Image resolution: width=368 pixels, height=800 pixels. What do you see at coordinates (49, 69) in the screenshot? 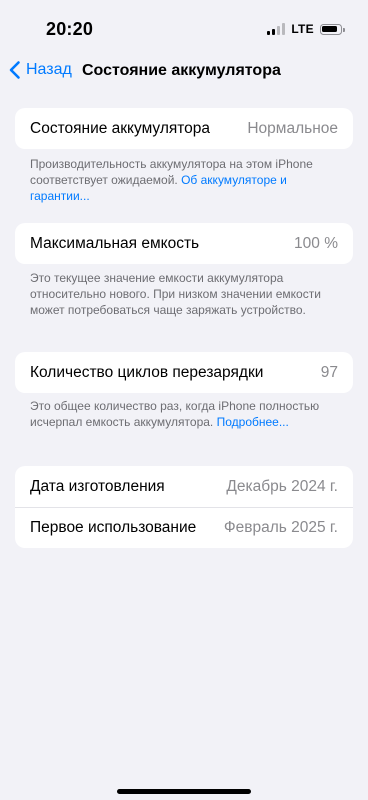
I see `back-button-label: Назад` at bounding box center [49, 69].